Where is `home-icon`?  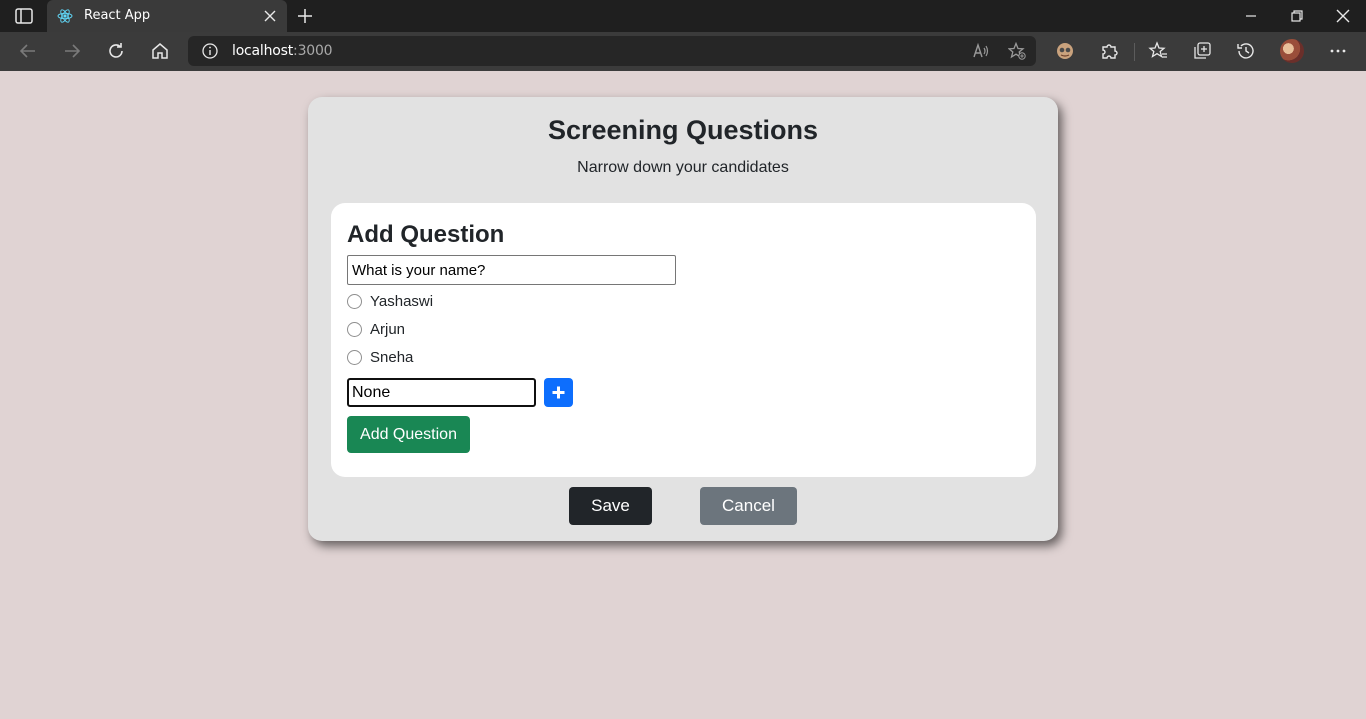
home-icon is located at coordinates (160, 51).